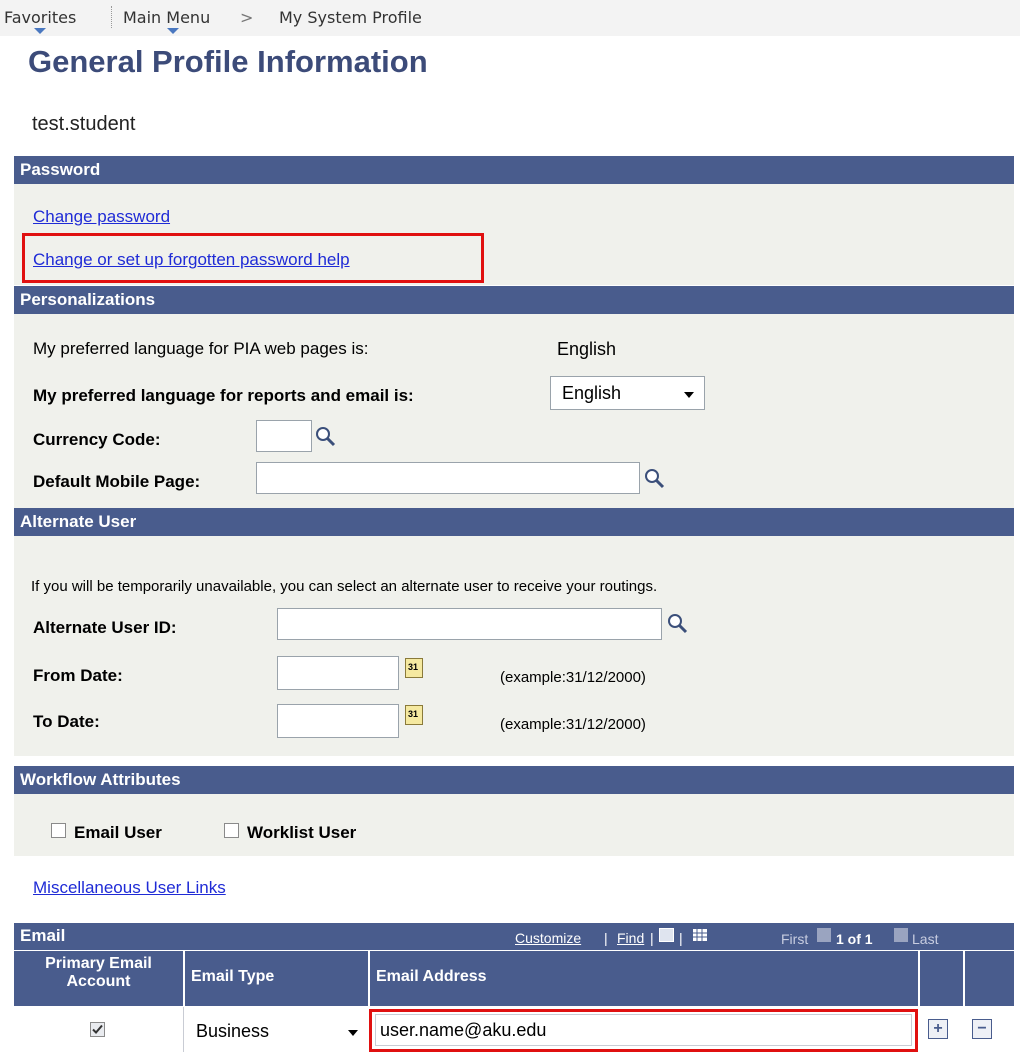 This screenshot has height=1052, width=1020. What do you see at coordinates (105, 627) in the screenshot?
I see `alternate-user-id-label: Alternate User ID:` at bounding box center [105, 627].